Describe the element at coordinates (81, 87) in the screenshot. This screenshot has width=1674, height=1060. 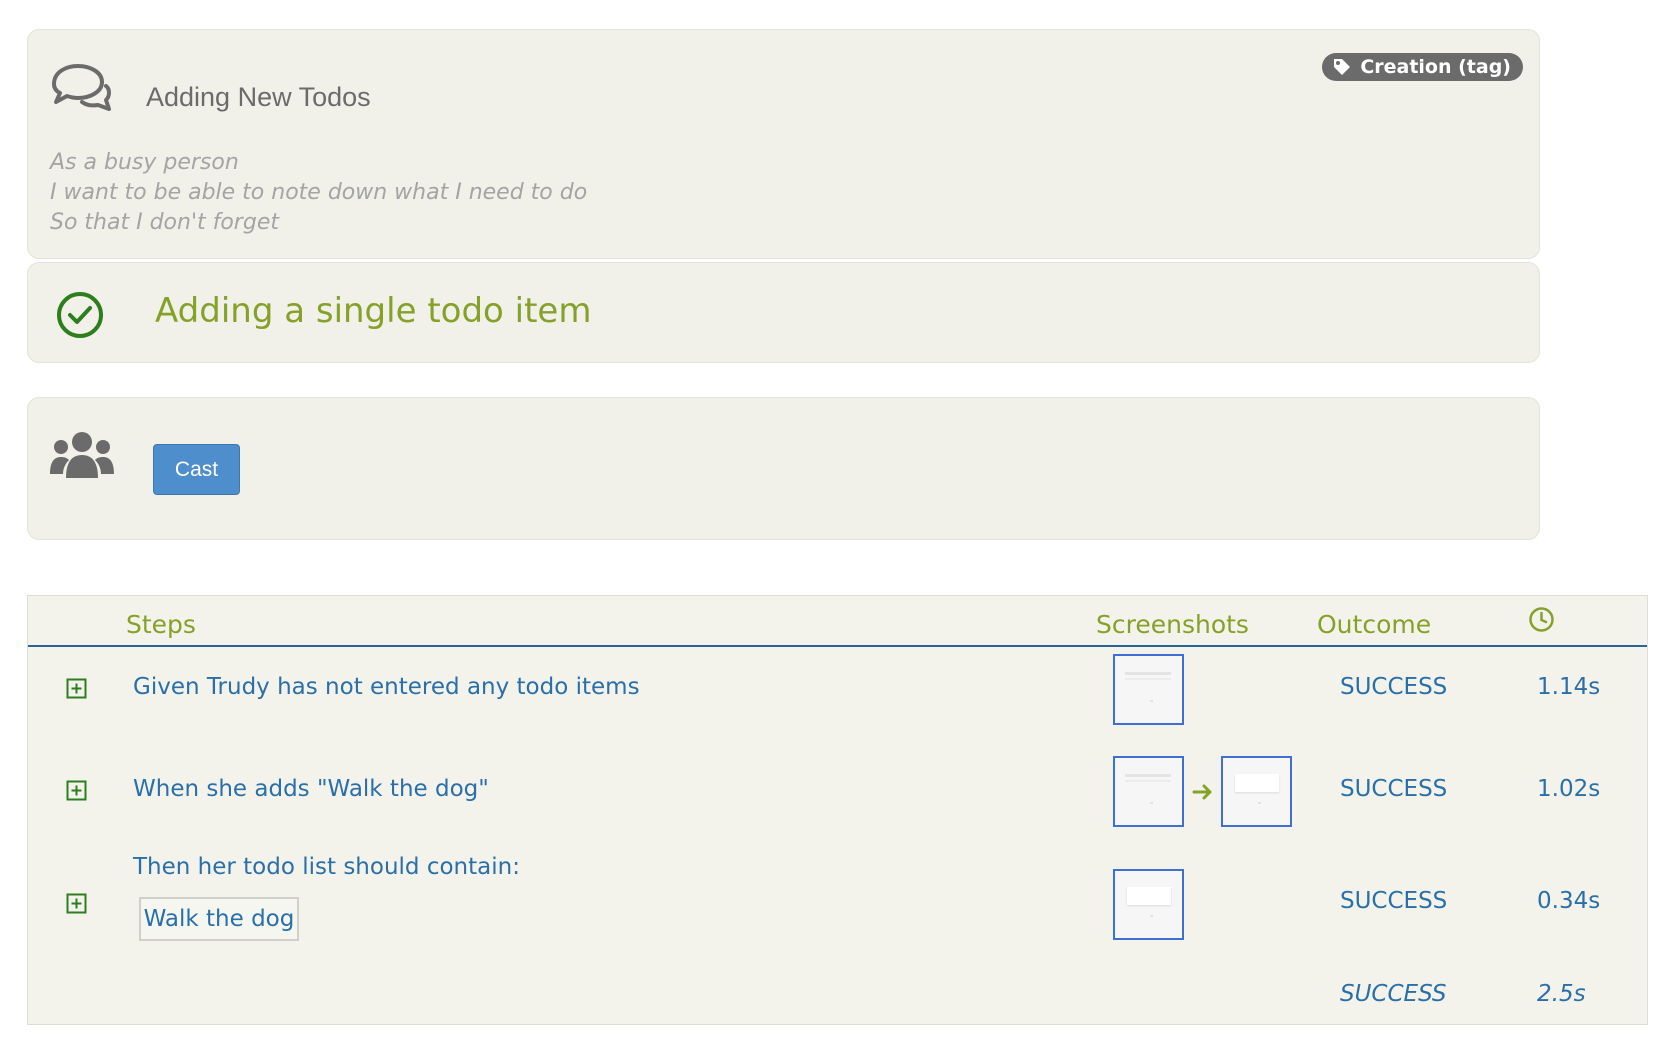
I see `comments-icon` at that location.